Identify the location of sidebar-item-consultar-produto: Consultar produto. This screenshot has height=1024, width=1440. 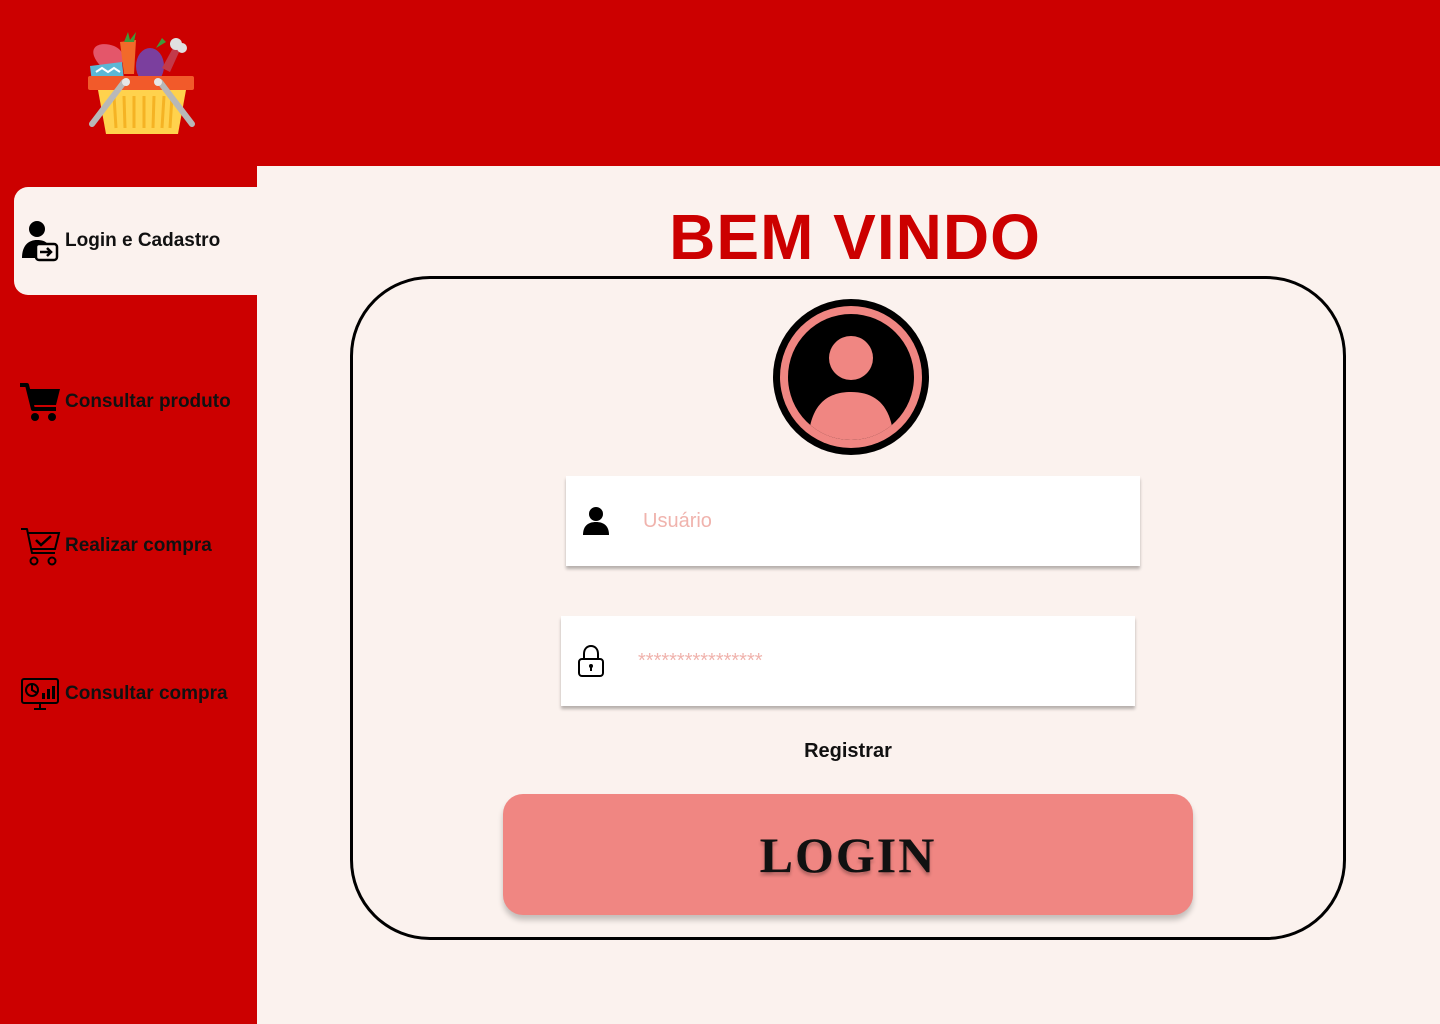
(135, 402).